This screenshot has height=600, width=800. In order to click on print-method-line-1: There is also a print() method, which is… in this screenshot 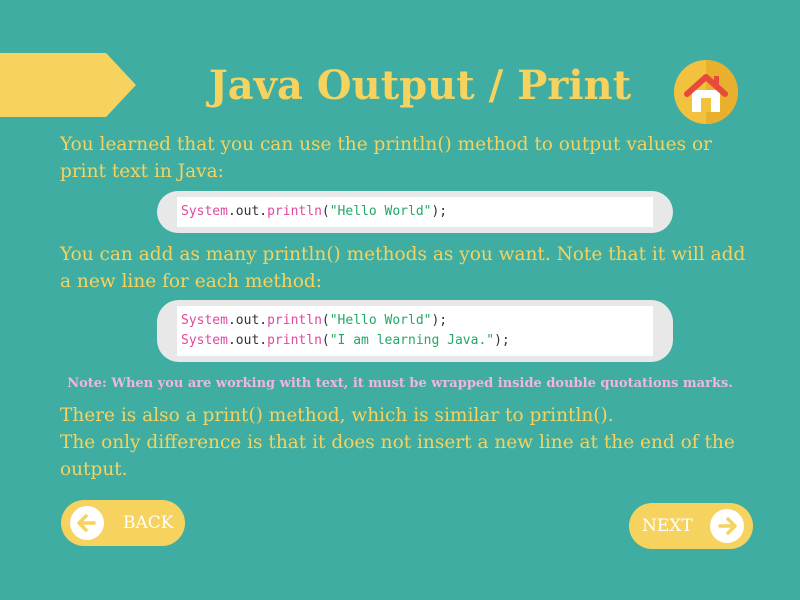, I will do `click(337, 415)`.